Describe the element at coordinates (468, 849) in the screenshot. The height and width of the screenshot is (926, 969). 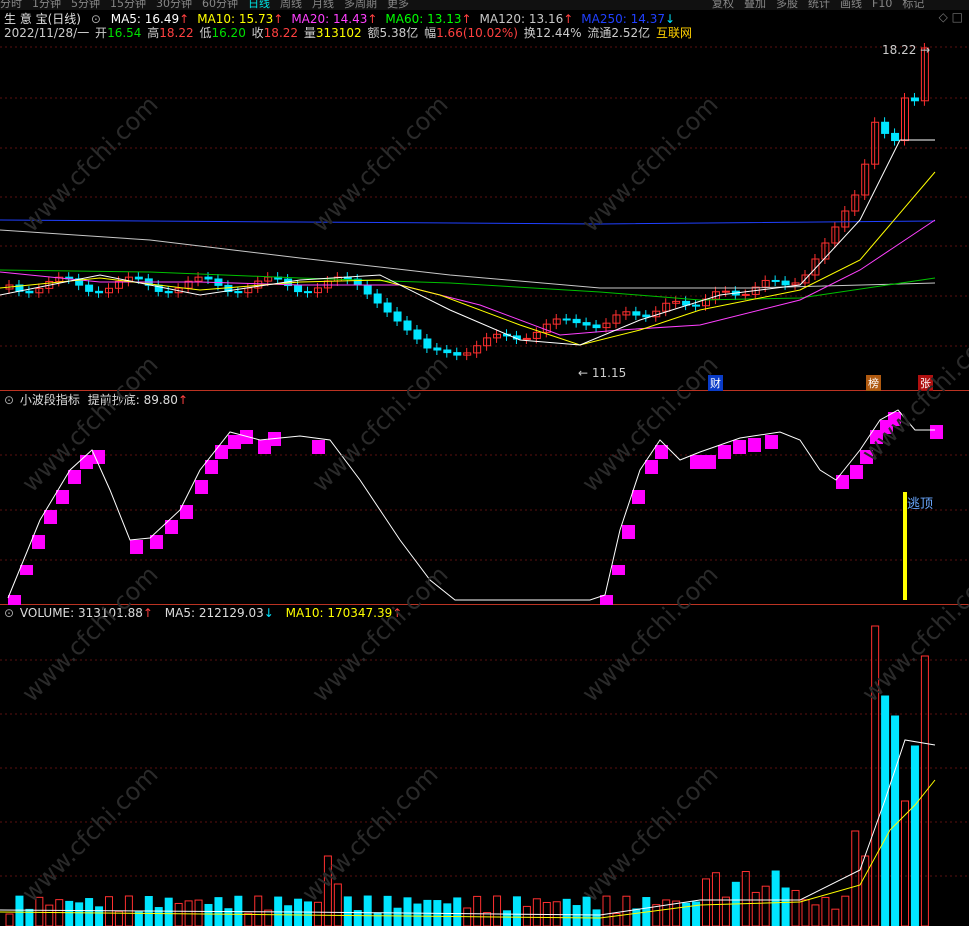
I see `volume-ma10-line` at that location.